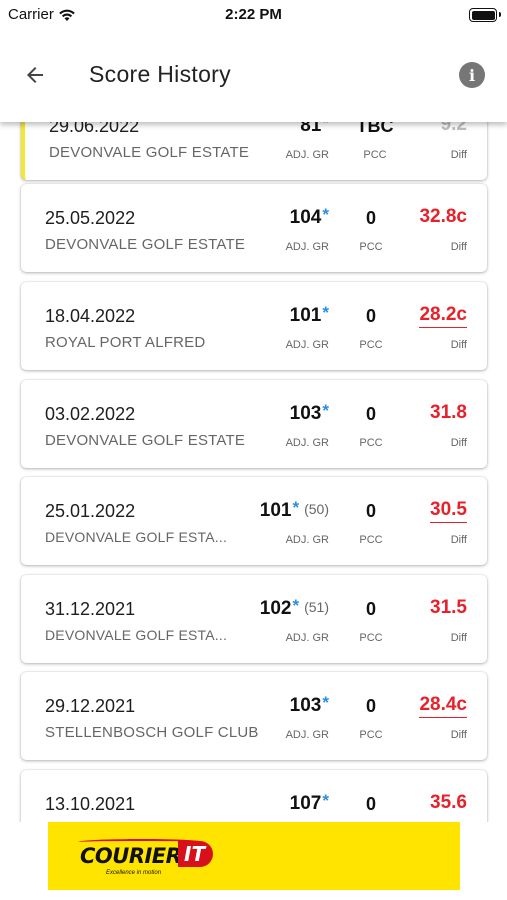  Describe the element at coordinates (375, 129) in the screenshot. I see `pcc-value: TBC` at that location.